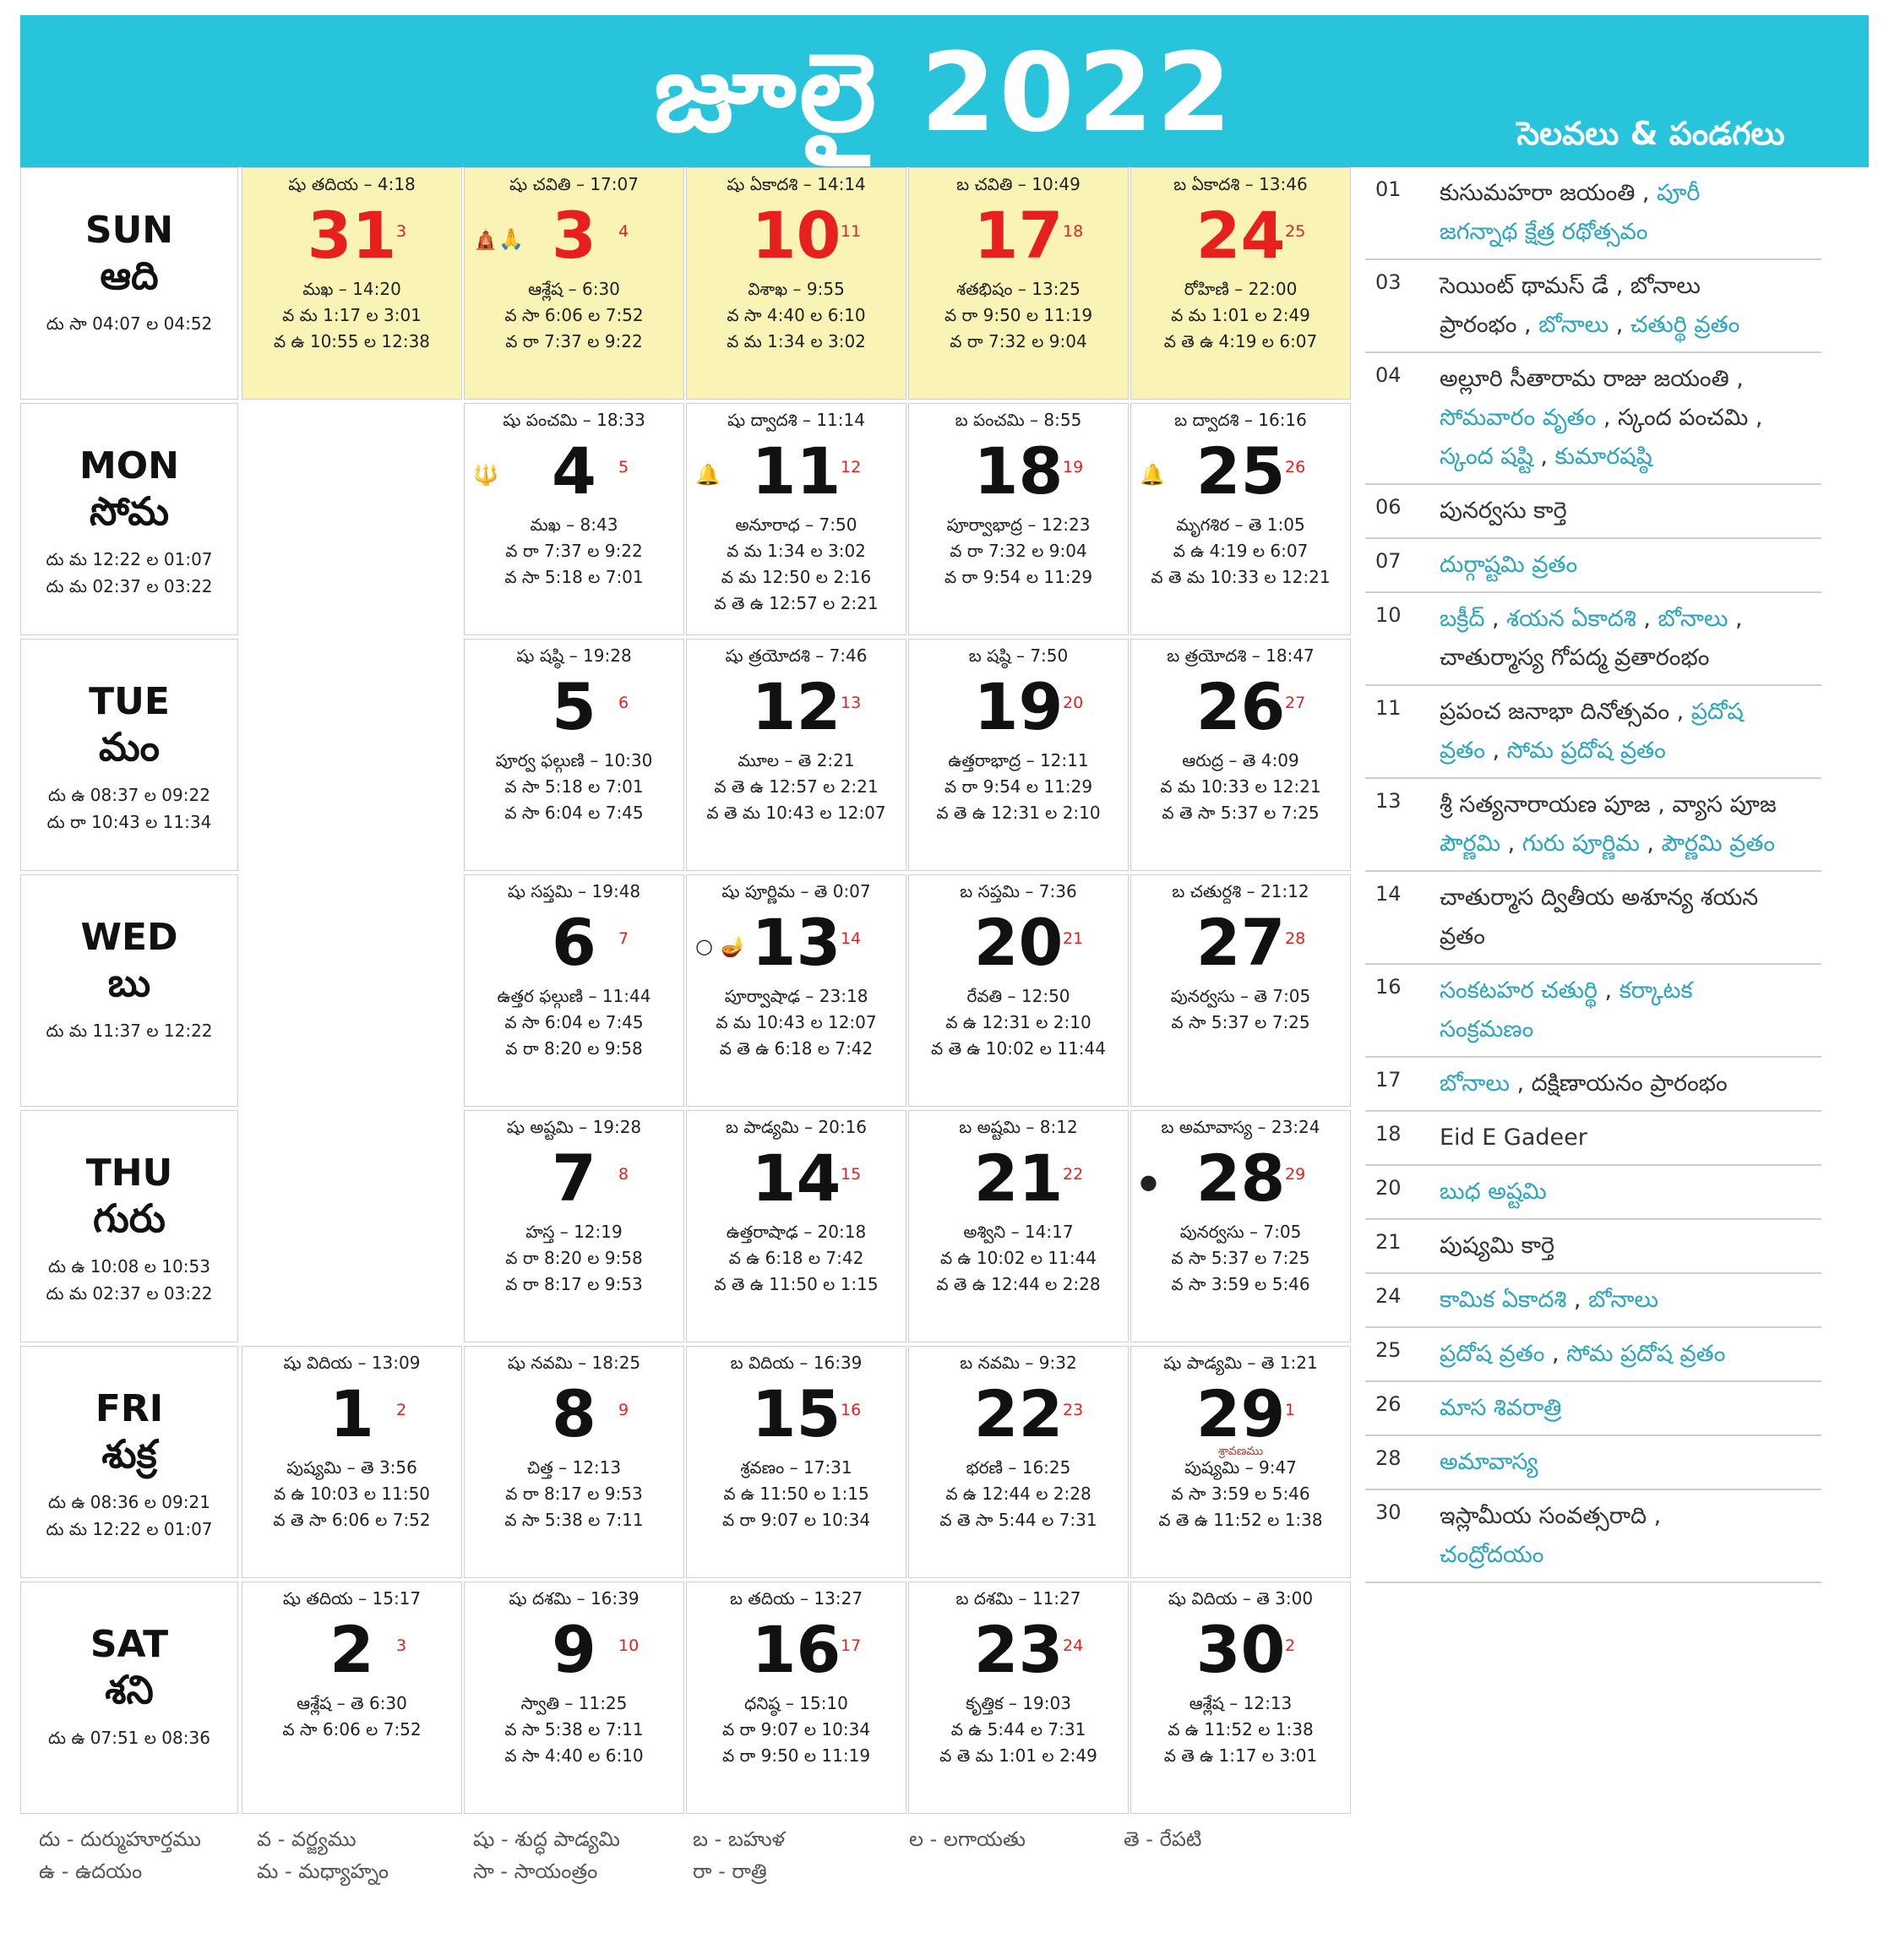  I want to click on cell-detail-line: వ తె ఉ 10:02 ల 11:44, so click(1018, 1048).